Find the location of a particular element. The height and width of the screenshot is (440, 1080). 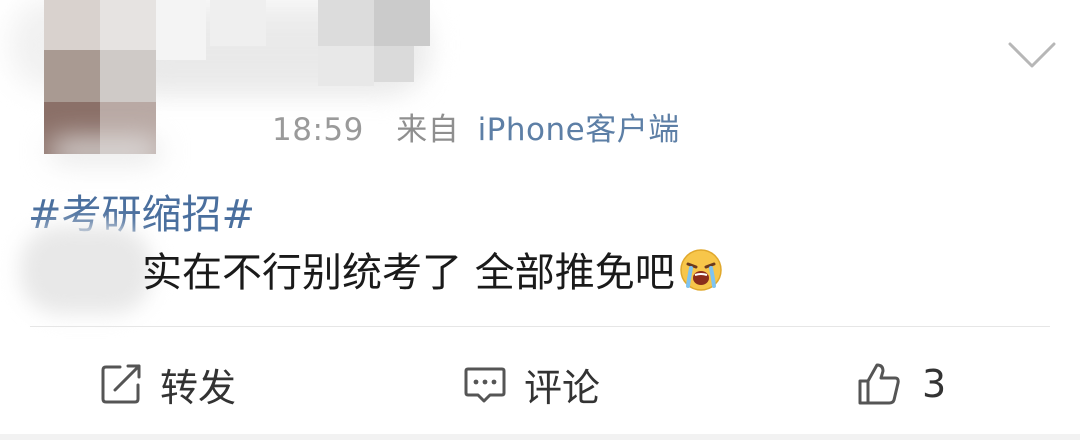

post-body: 实在不行别统考了 全部推免吧 is located at coordinates (432, 269).